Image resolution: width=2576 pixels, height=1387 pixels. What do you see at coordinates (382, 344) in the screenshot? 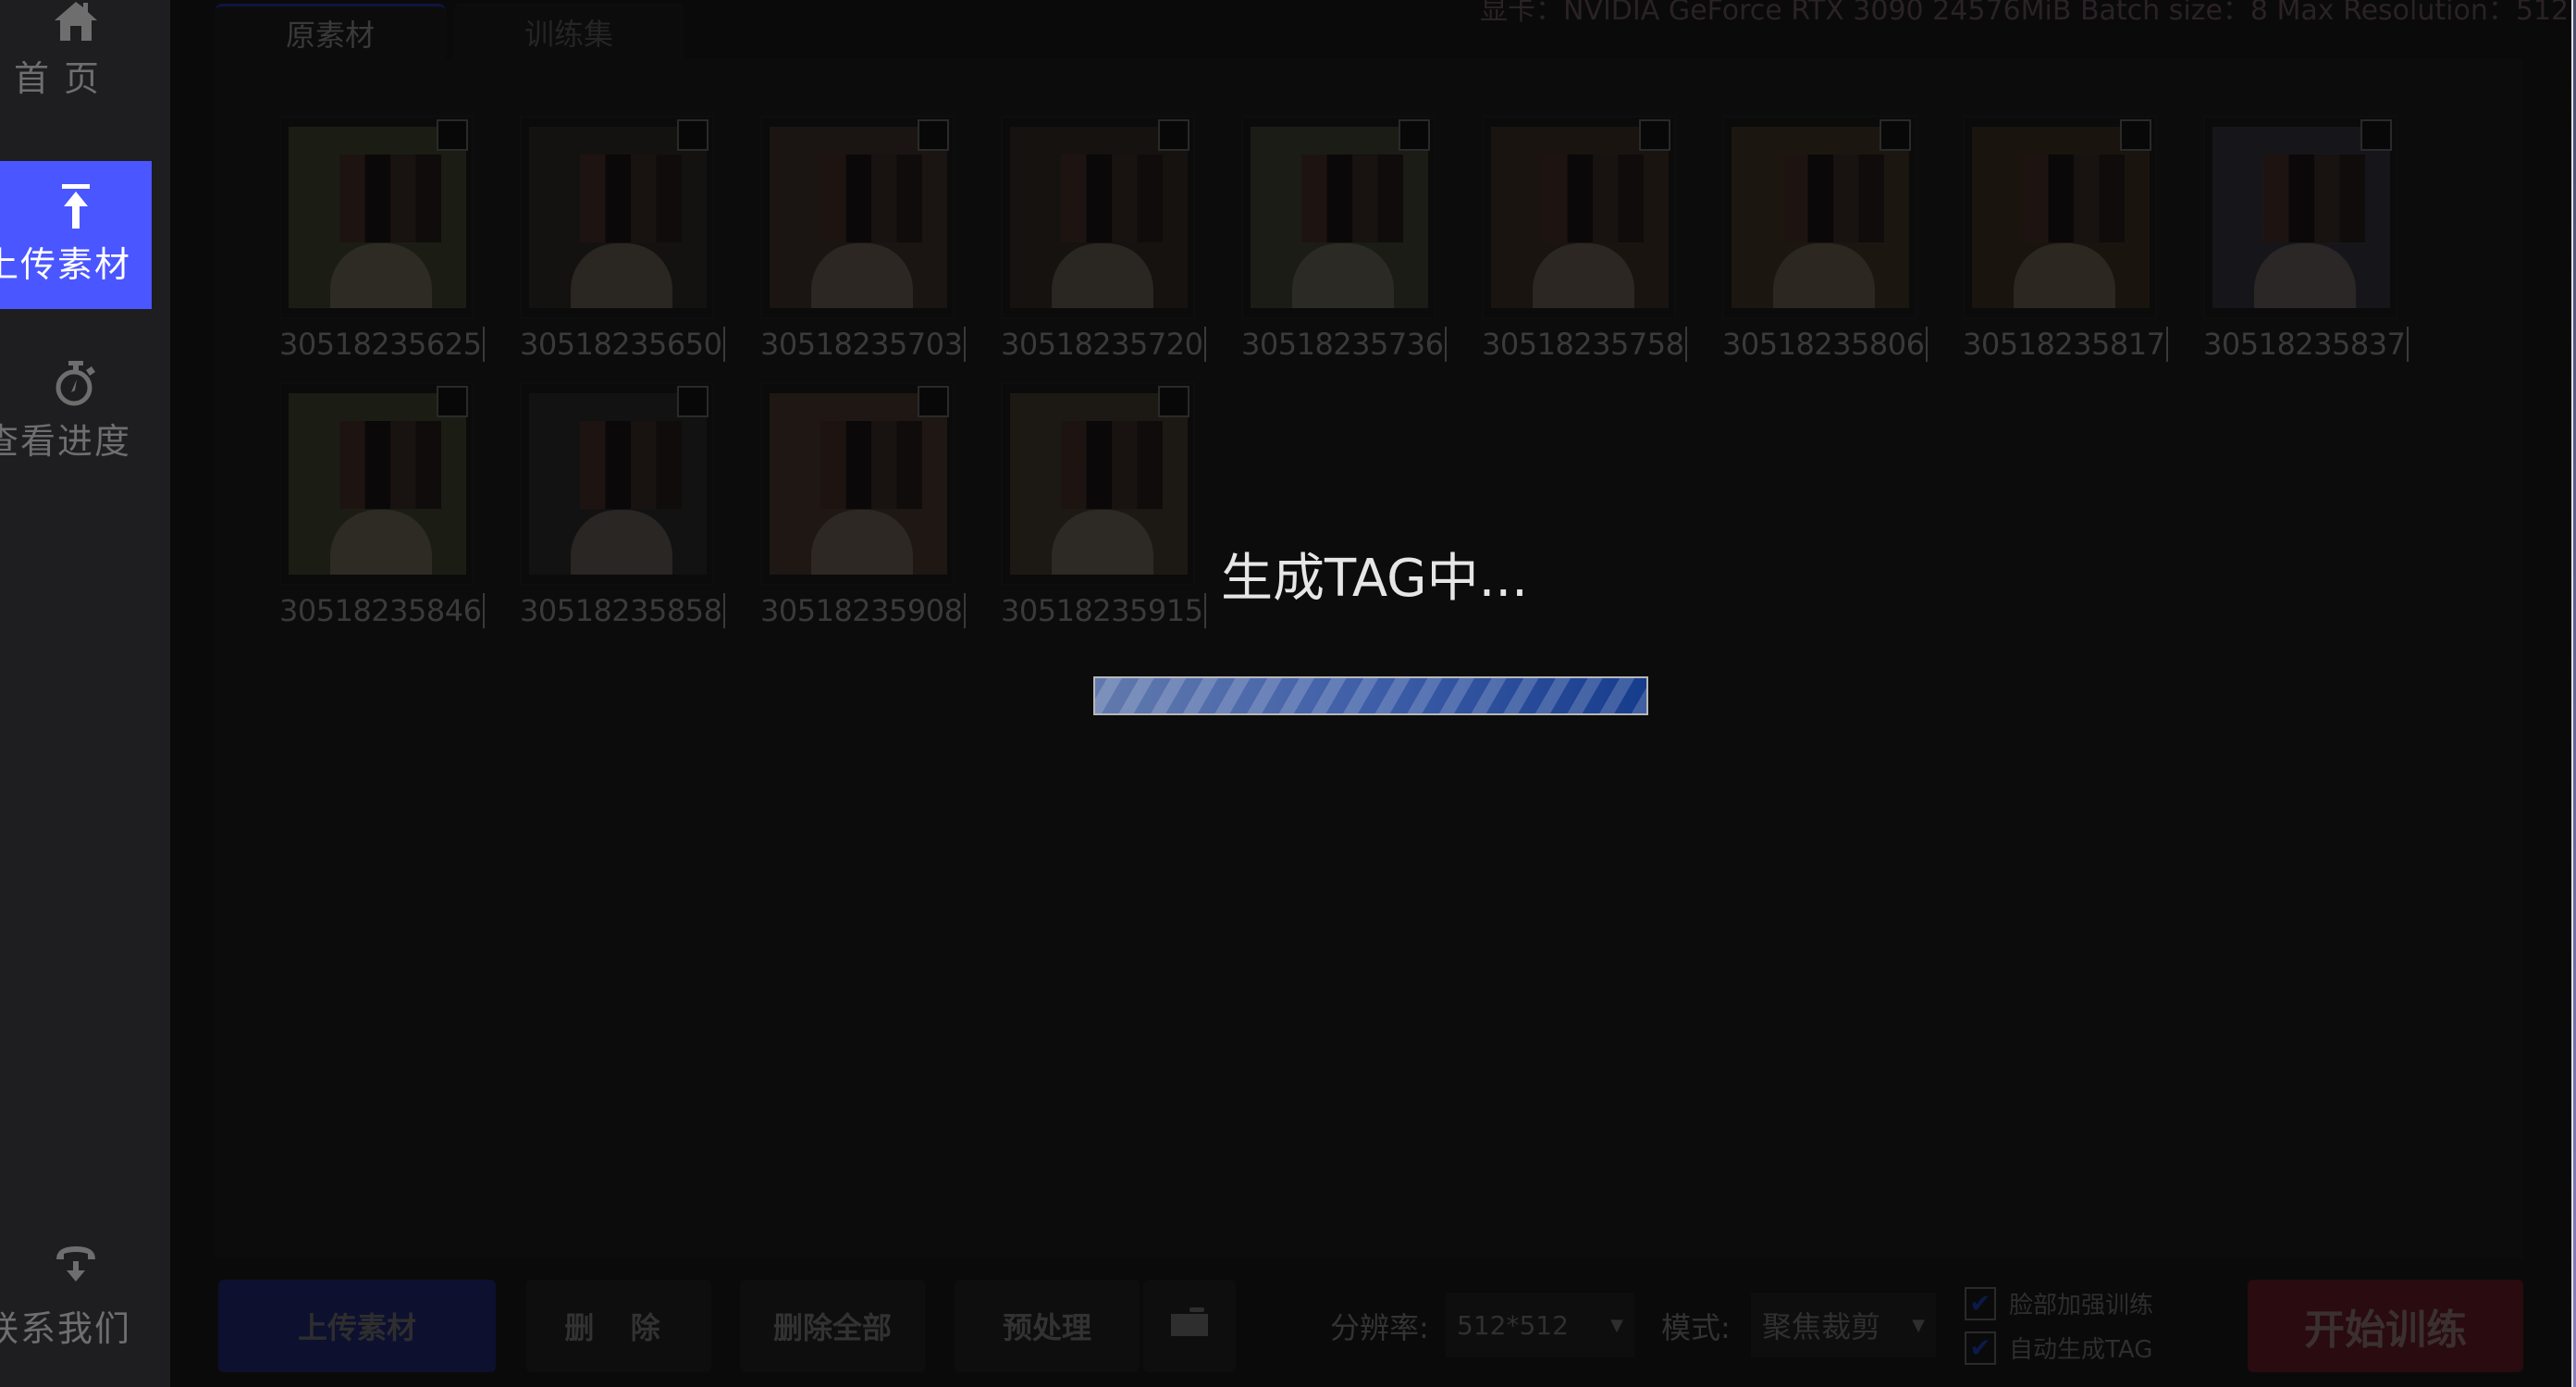
I see `thumbnail-filename: 30518235625.jpg` at bounding box center [382, 344].